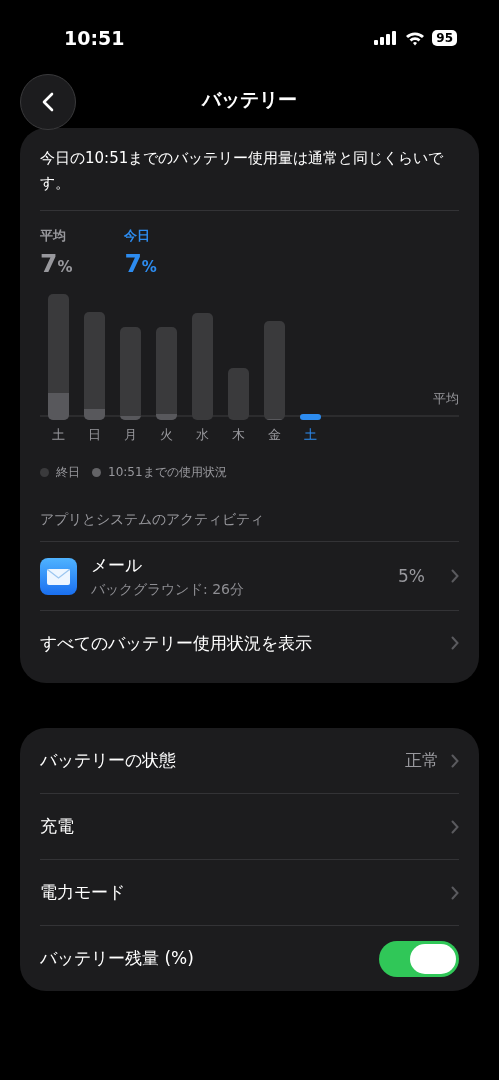 This screenshot has height=1080, width=499. Describe the element at coordinates (238, 394) in the screenshot. I see `usage-bar` at that location.